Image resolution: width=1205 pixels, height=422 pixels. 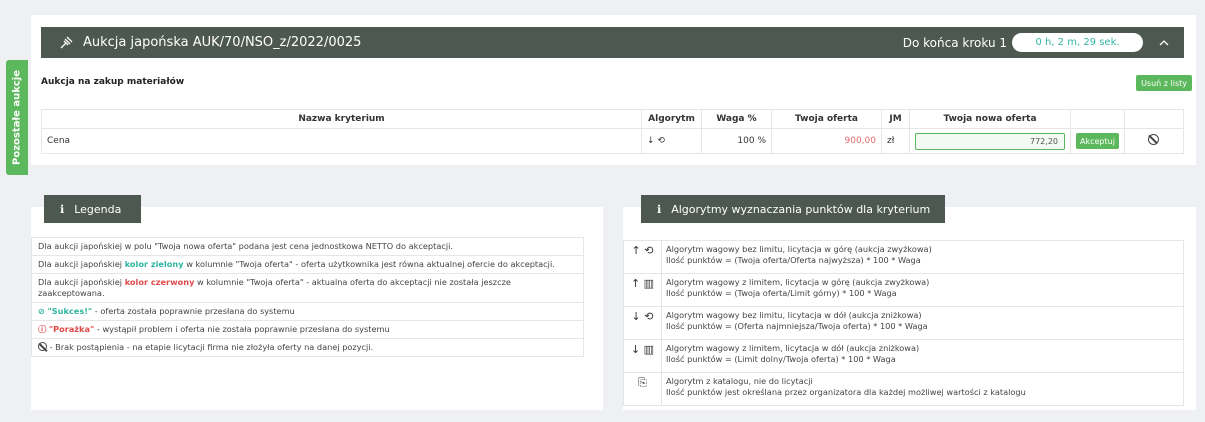 What do you see at coordinates (159, 282) in the screenshot?
I see `red-highlight: kolor czerwony` at bounding box center [159, 282].